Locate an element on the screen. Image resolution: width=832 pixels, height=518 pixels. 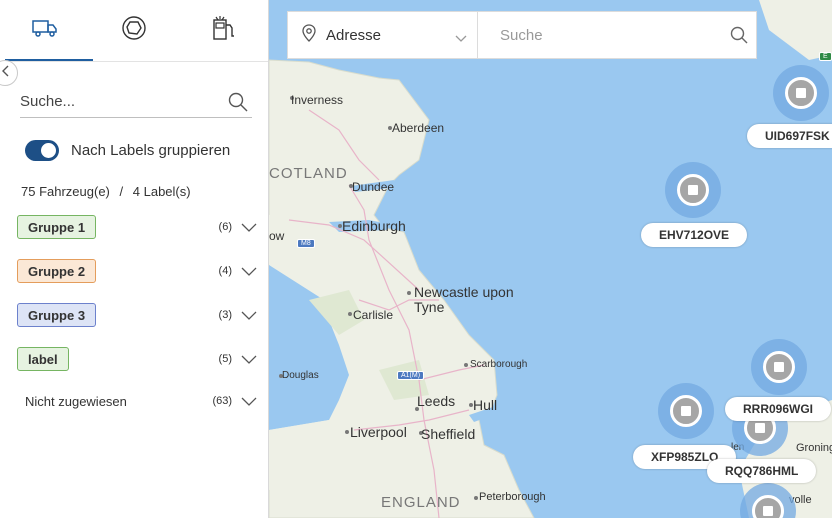
vehicle-marker-ehv712ove is located at coordinates (693, 190).